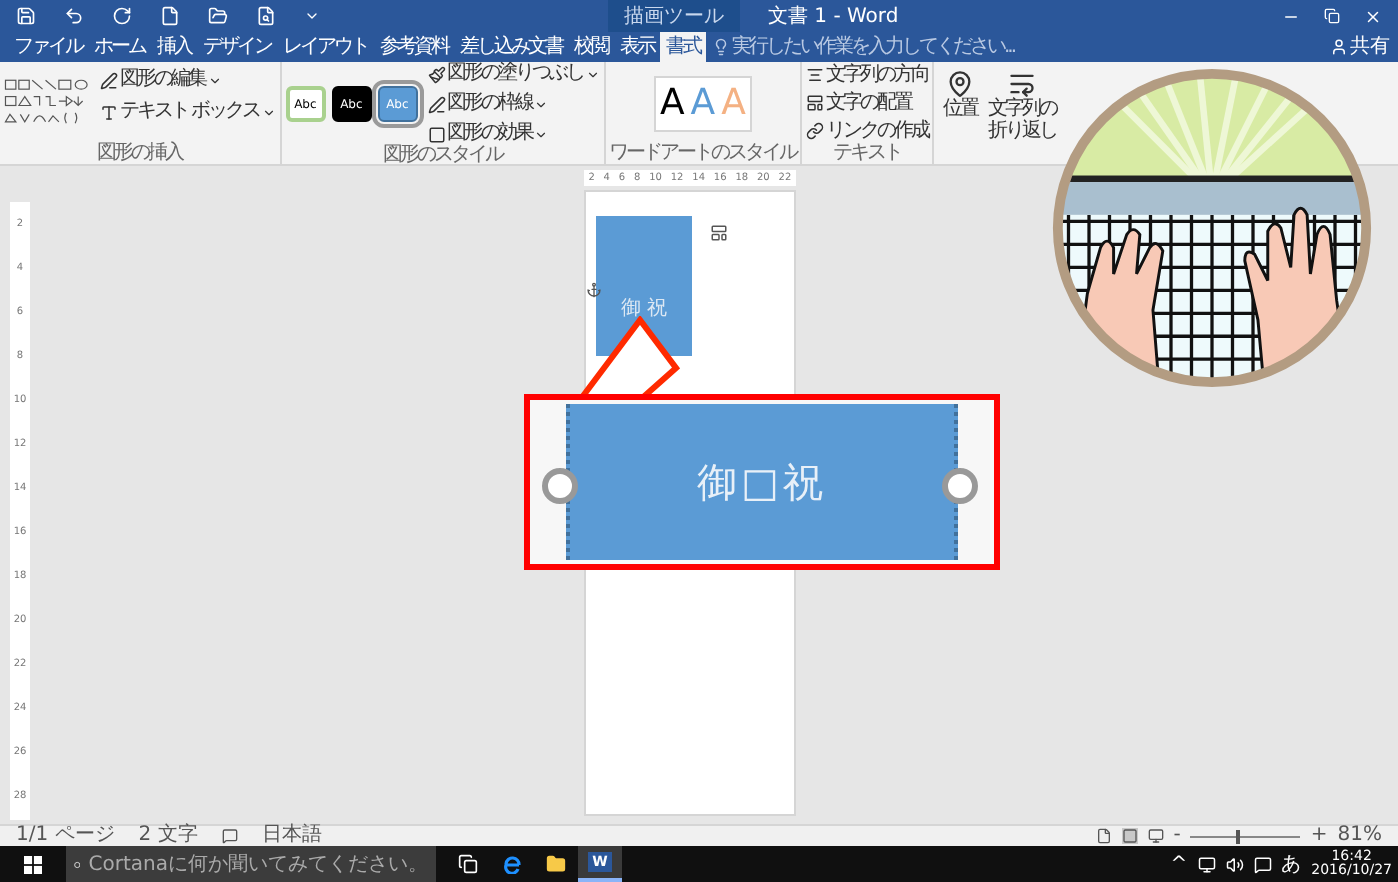 The image size is (1398, 882). I want to click on group-label: 図形の挿入, so click(140, 154).